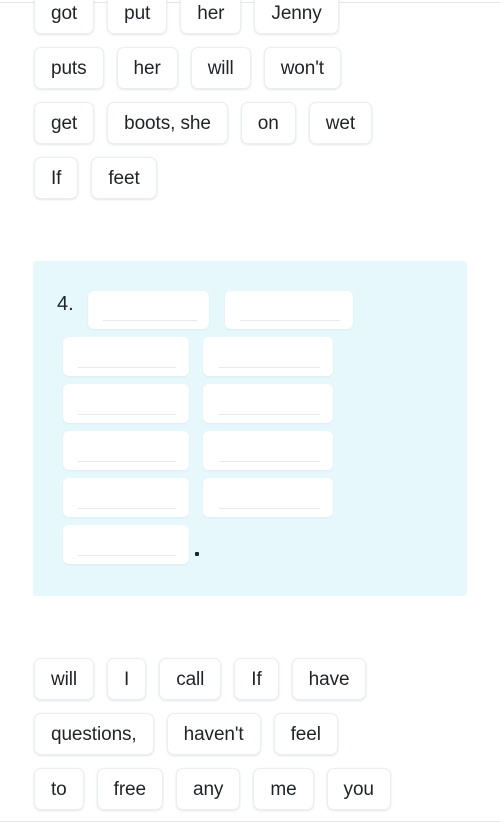 This screenshot has height=833, width=500. What do you see at coordinates (283, 789) in the screenshot?
I see `word-chip: me` at bounding box center [283, 789].